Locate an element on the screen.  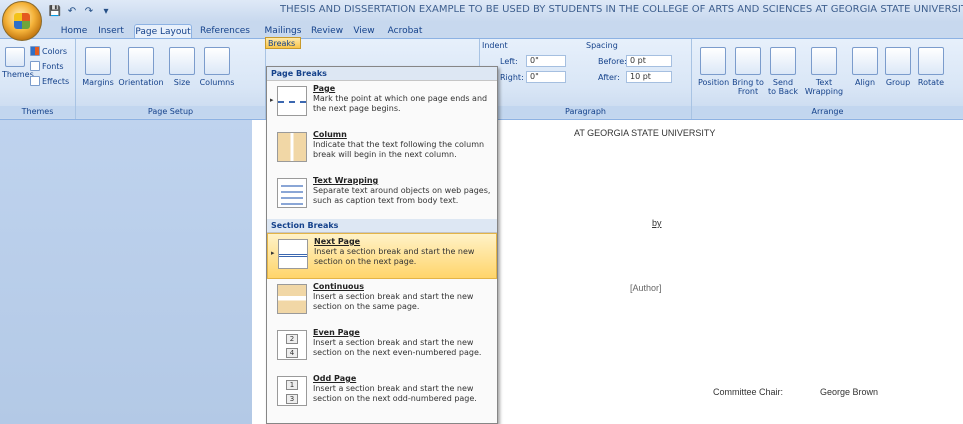
indent-right-label: Right: is located at coordinates (512, 77).